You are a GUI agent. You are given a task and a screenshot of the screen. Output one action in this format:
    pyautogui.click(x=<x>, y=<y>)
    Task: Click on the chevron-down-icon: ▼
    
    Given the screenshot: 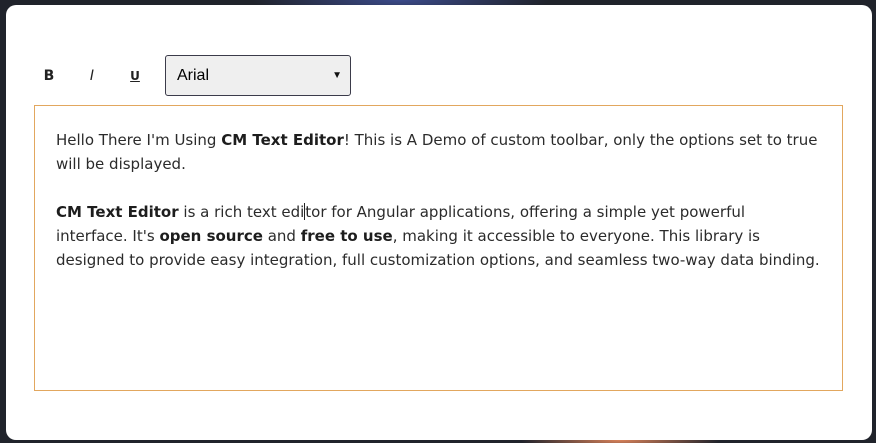 What is the action you would take?
    pyautogui.click(x=337, y=75)
    